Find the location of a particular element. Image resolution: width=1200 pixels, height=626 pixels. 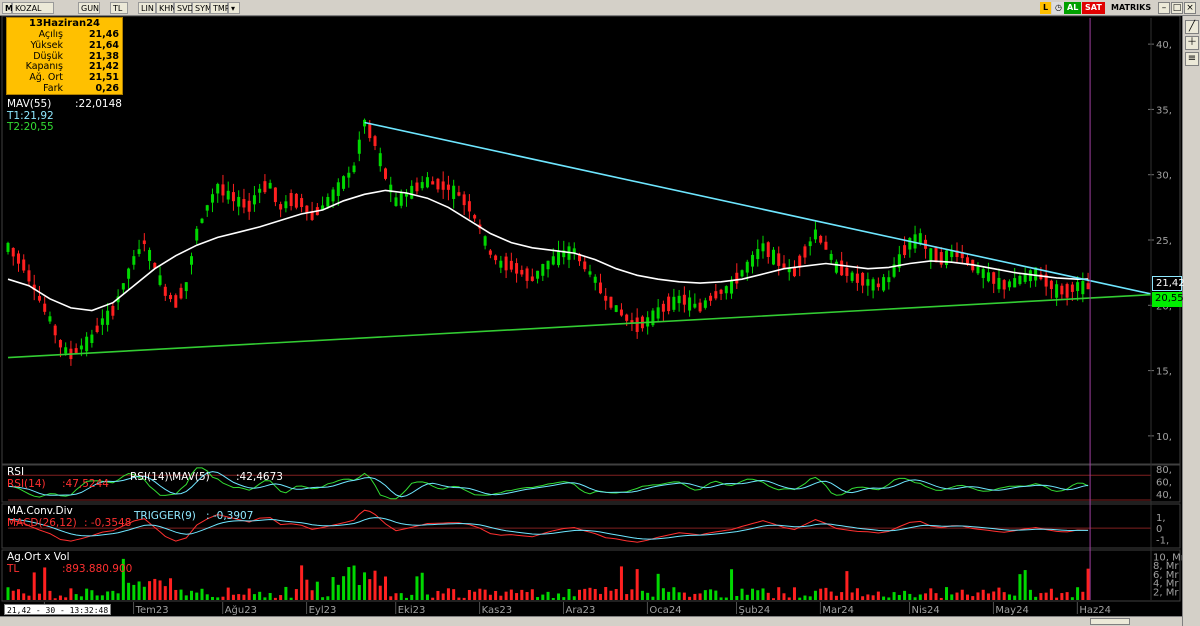

lock-badge: L is located at coordinates (1046, 8).